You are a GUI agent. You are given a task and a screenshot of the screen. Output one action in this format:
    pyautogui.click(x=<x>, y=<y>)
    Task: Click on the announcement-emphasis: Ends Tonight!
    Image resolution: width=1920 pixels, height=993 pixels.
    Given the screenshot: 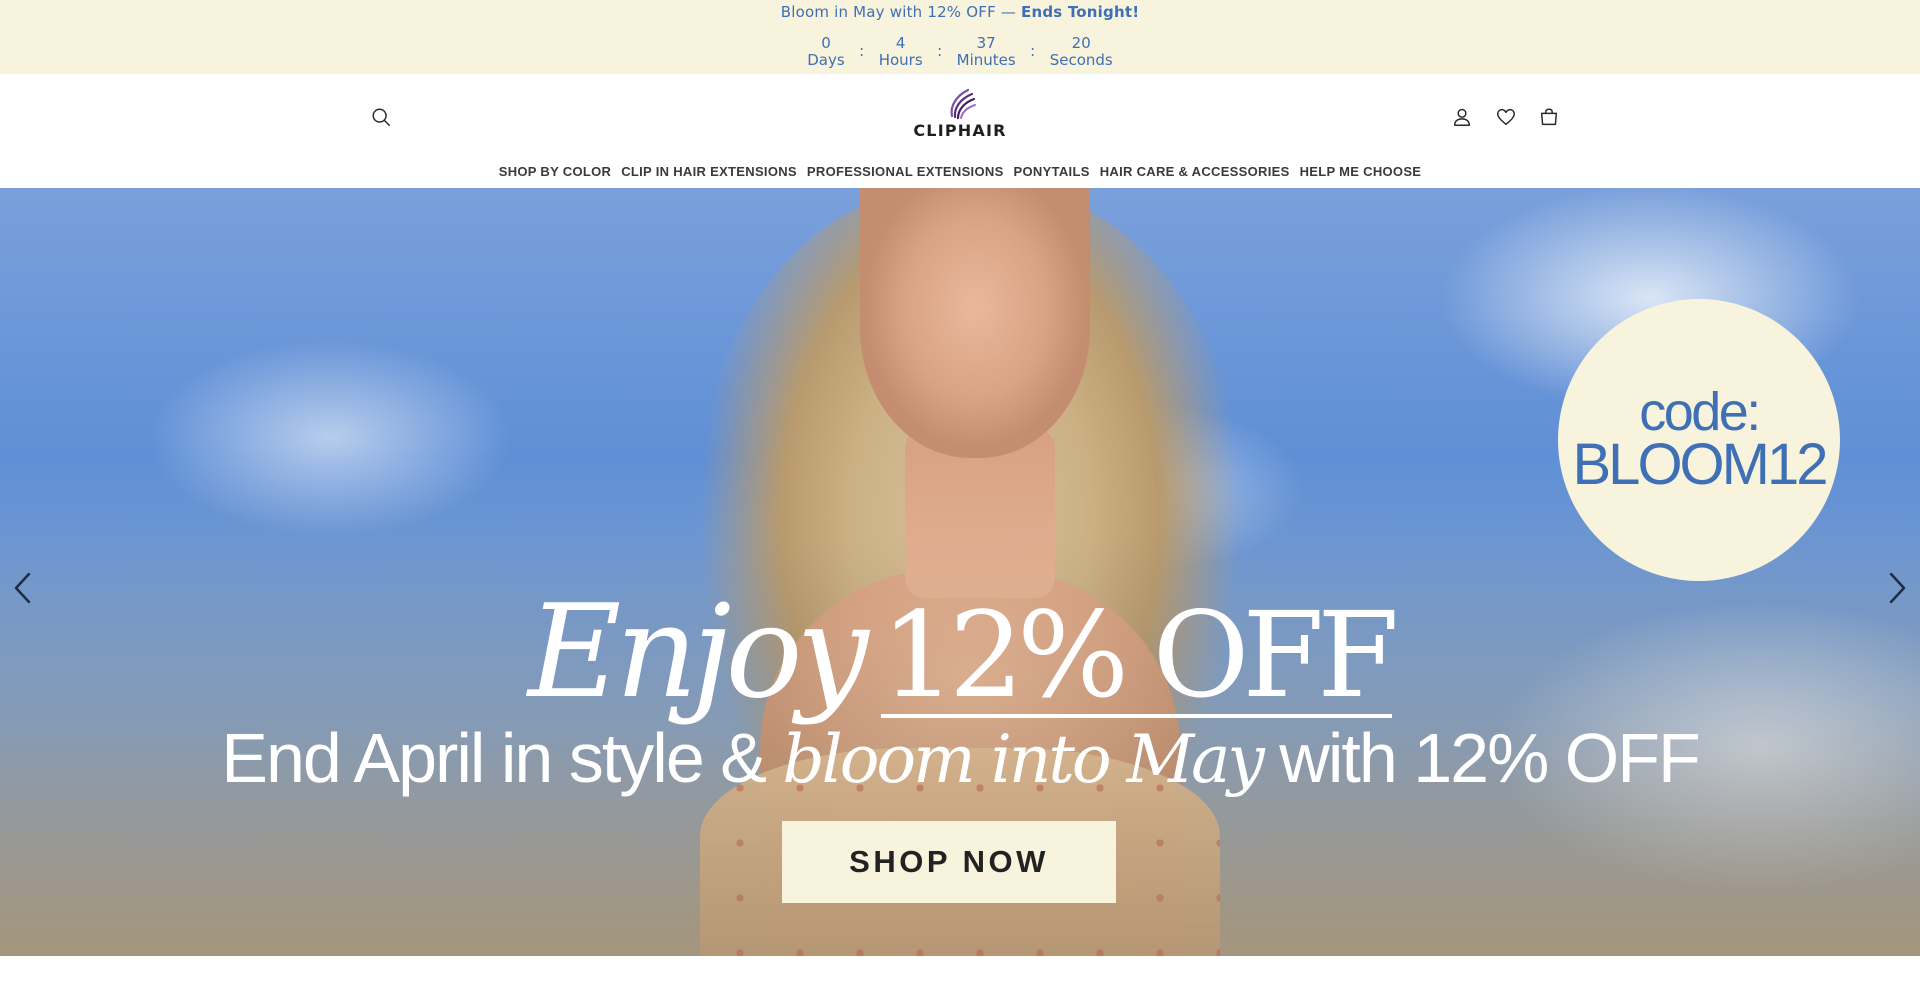 What is the action you would take?
    pyautogui.click(x=1080, y=12)
    